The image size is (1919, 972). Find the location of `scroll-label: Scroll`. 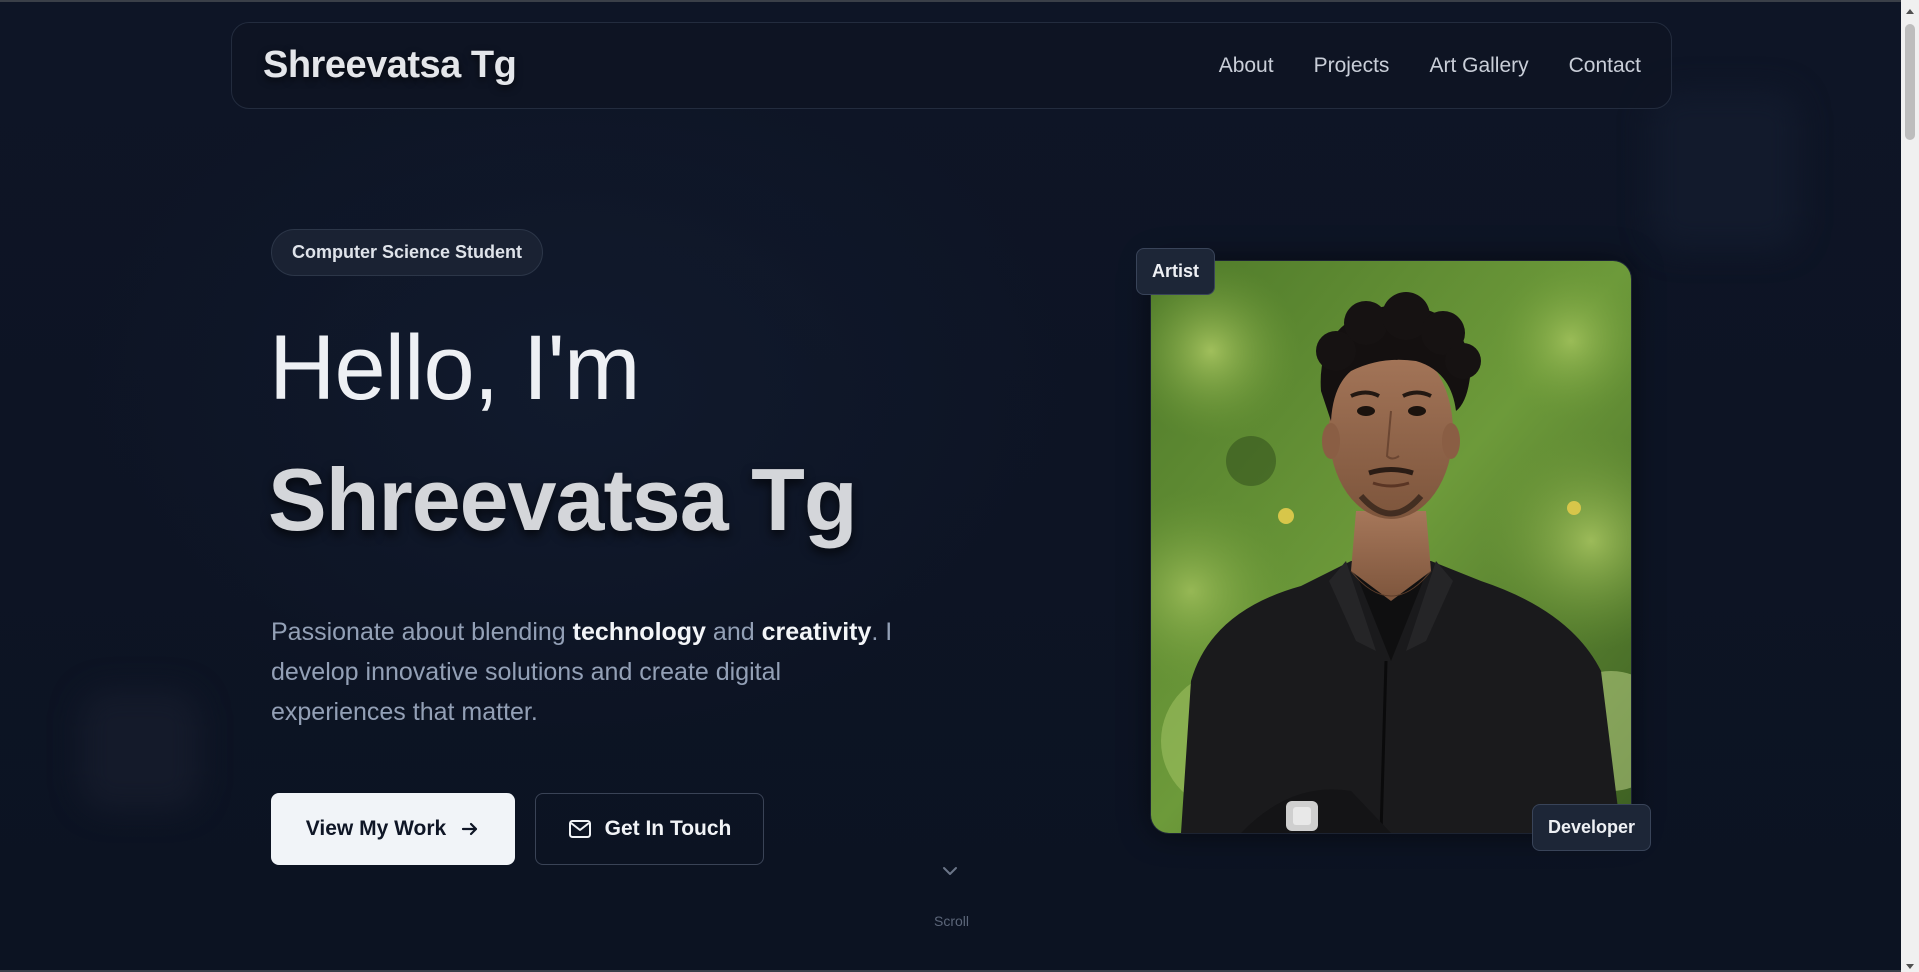

scroll-label: Scroll is located at coordinates (952, 921).